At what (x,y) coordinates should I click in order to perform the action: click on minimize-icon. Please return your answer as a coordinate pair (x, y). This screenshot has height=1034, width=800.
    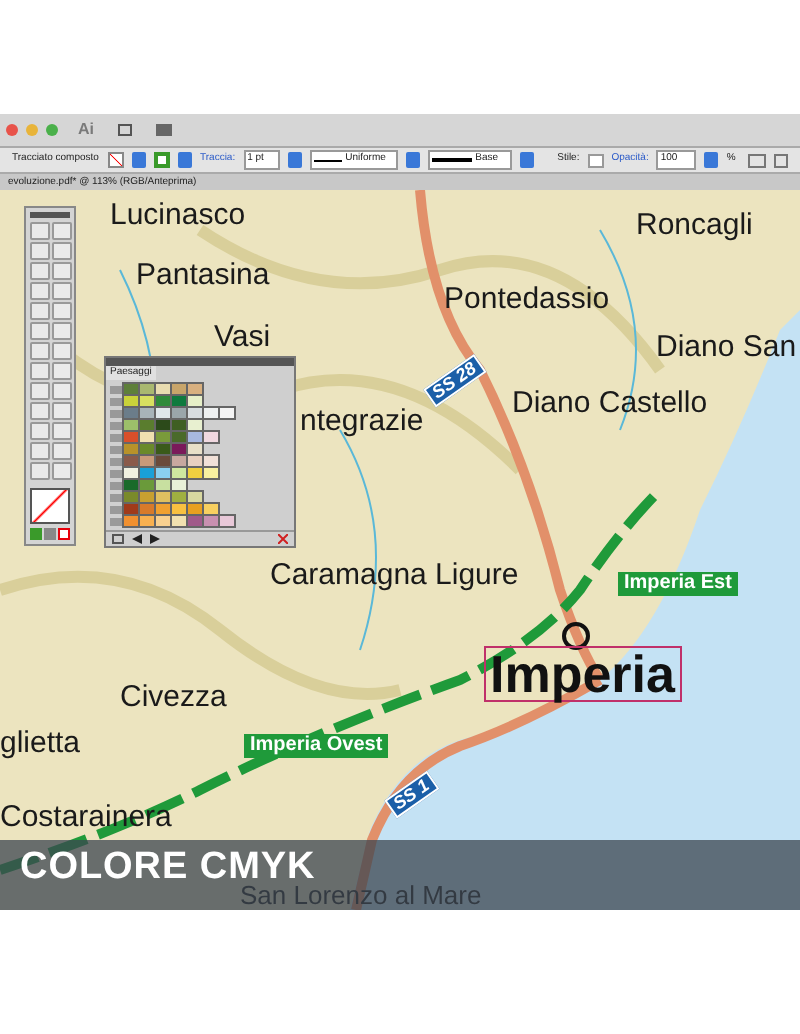
    Looking at the image, I should click on (32, 130).